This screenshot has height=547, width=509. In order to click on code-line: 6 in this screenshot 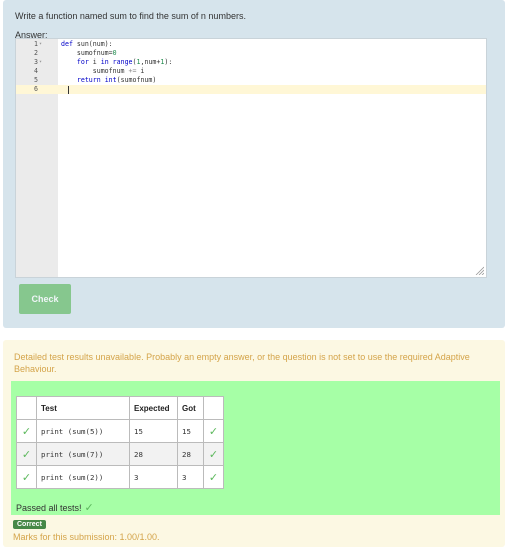, I will do `click(251, 89)`.